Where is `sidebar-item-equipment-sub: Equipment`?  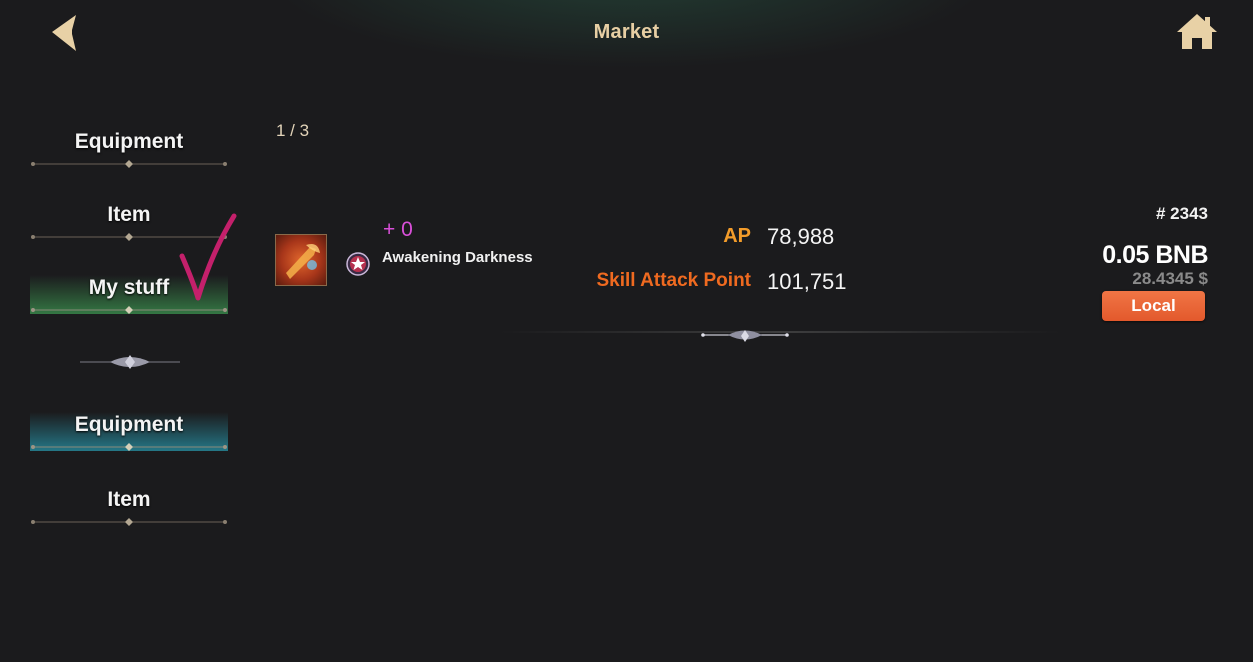
sidebar-item-equipment-sub: Equipment is located at coordinates (129, 428).